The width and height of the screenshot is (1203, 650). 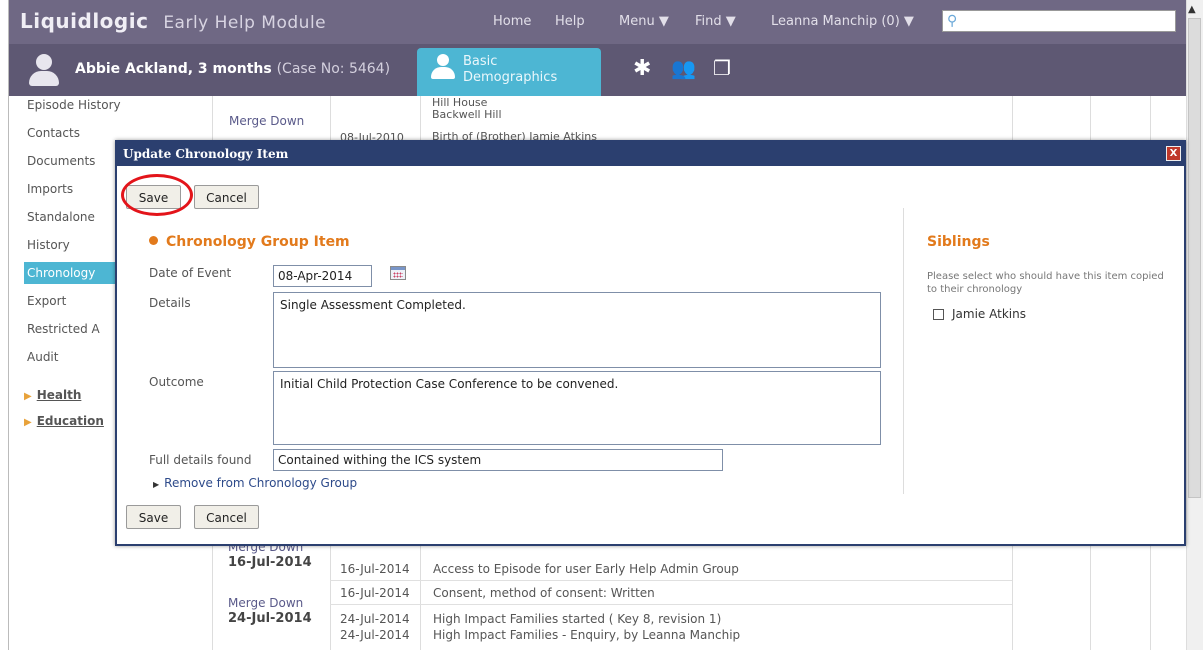 I want to click on close-icon: X, so click(x=1173, y=153).